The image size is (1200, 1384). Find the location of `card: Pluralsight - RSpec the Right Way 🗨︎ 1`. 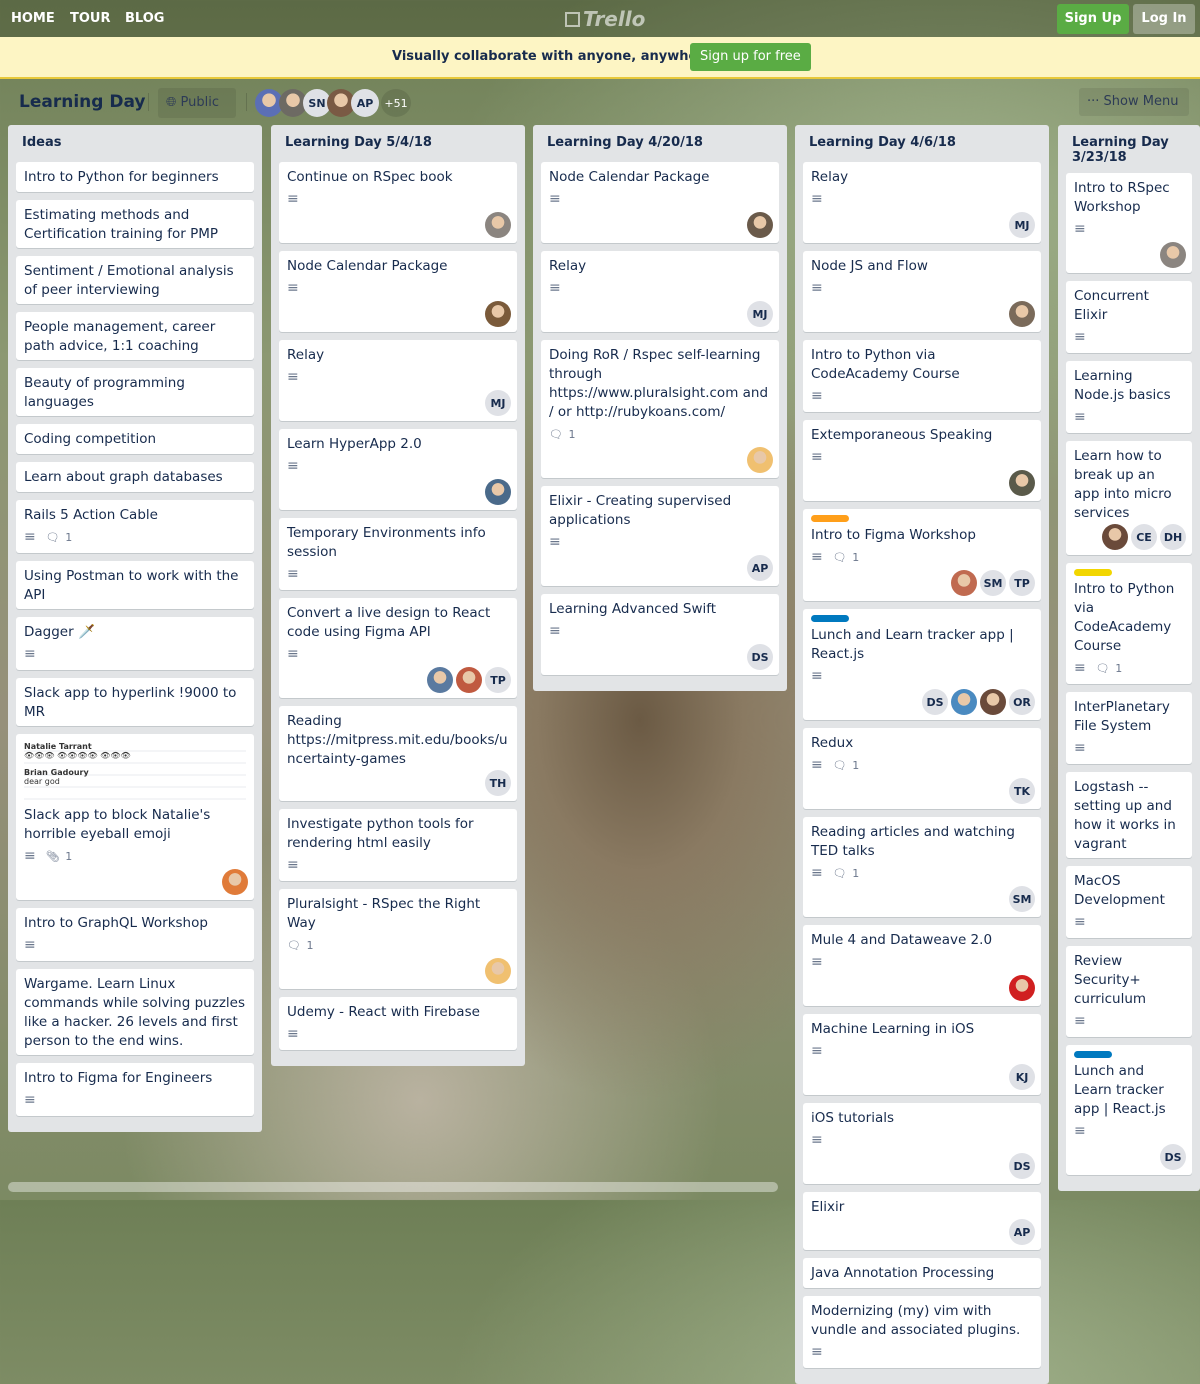

card: Pluralsight - RSpec the Right Way 🗨︎ 1 is located at coordinates (398, 939).